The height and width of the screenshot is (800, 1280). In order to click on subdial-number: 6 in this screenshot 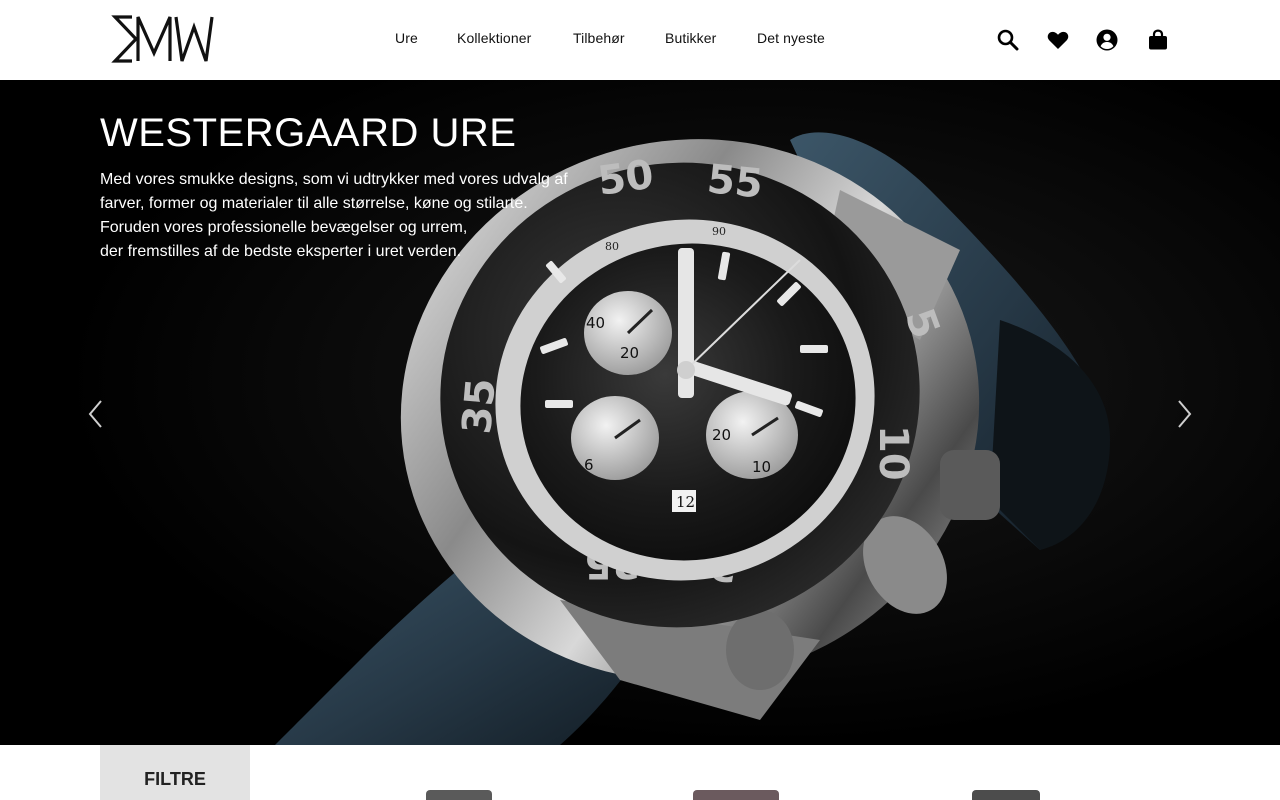, I will do `click(589, 465)`.